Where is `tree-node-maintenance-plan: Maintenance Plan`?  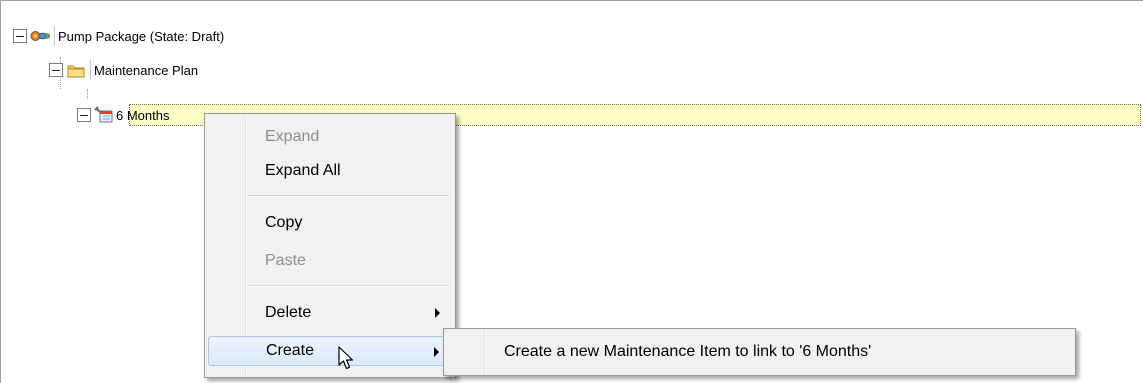
tree-node-maintenance-plan: Maintenance Plan is located at coordinates (123, 70).